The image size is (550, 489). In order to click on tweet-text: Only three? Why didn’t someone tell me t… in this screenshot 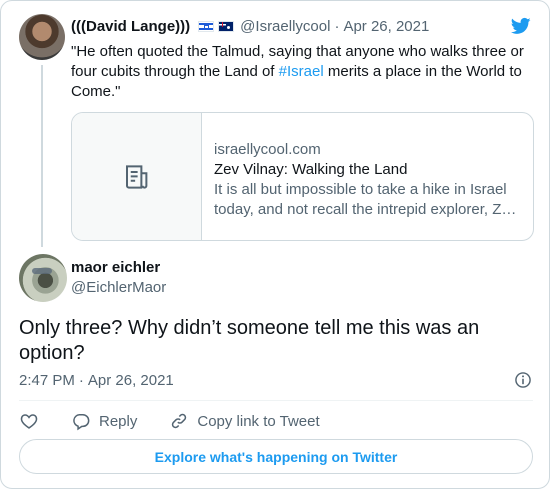, I will do `click(249, 340)`.